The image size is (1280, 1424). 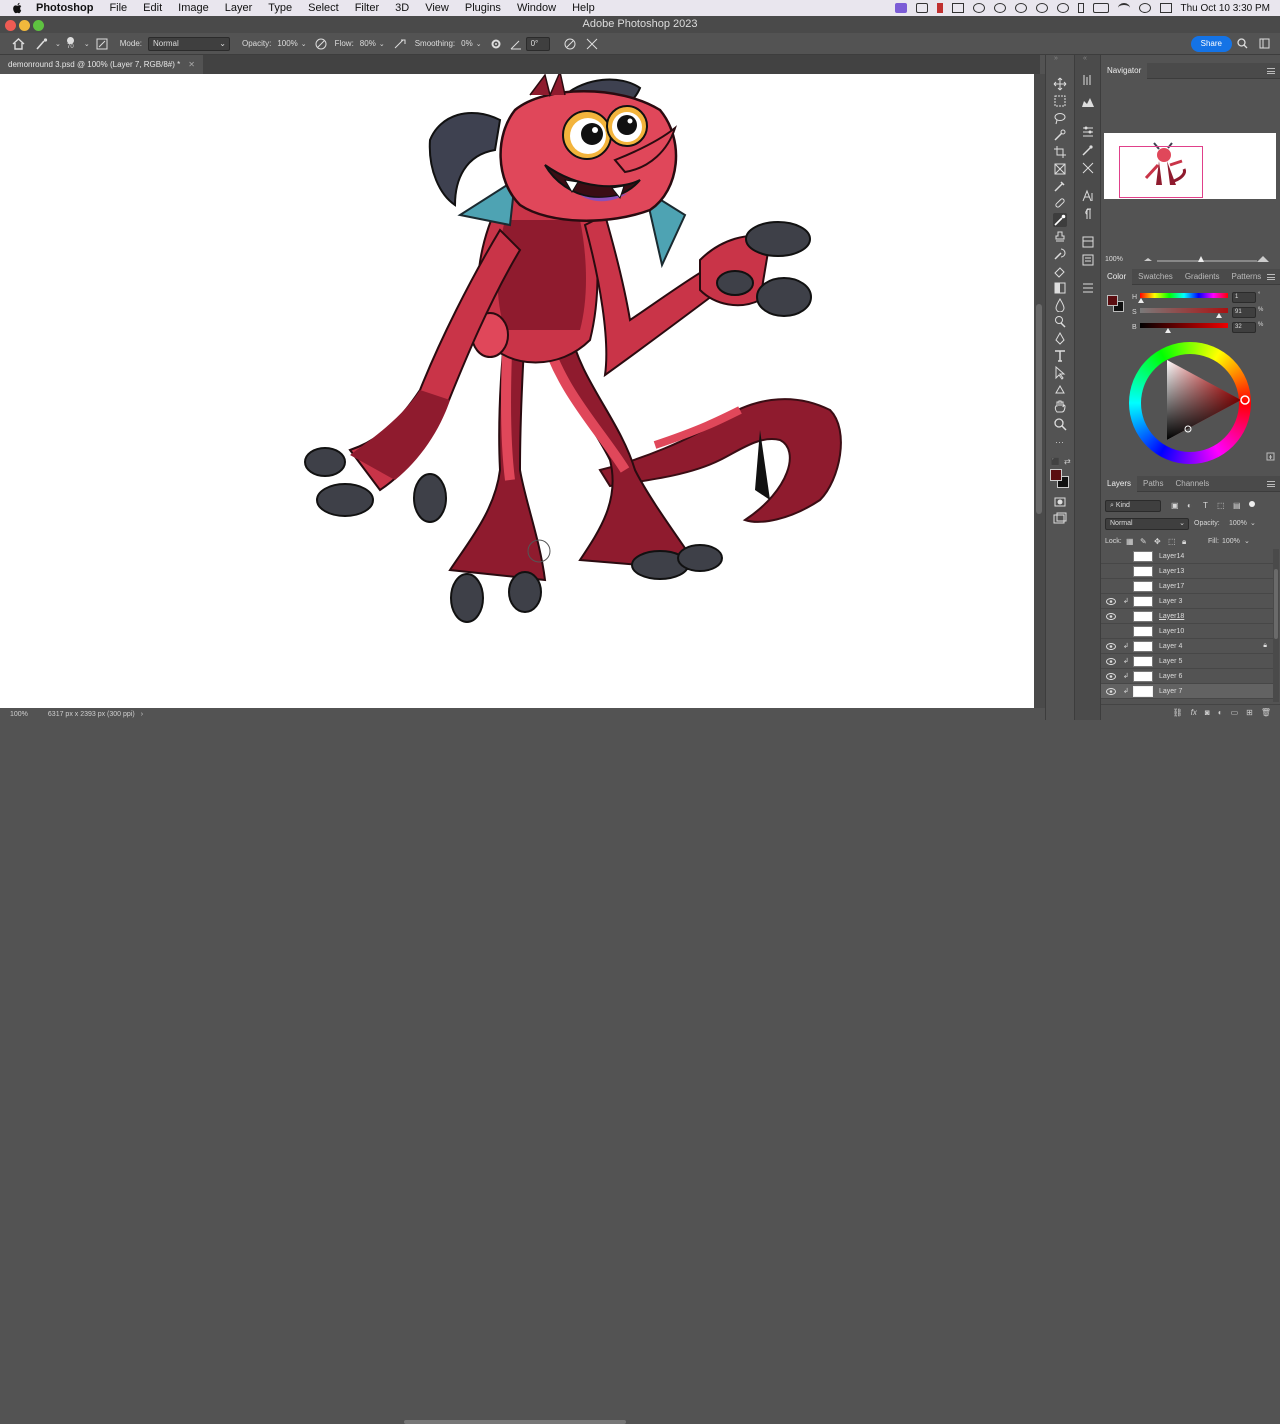 What do you see at coordinates (1263, 258) in the screenshot?
I see `zoom-in-large-icon` at bounding box center [1263, 258].